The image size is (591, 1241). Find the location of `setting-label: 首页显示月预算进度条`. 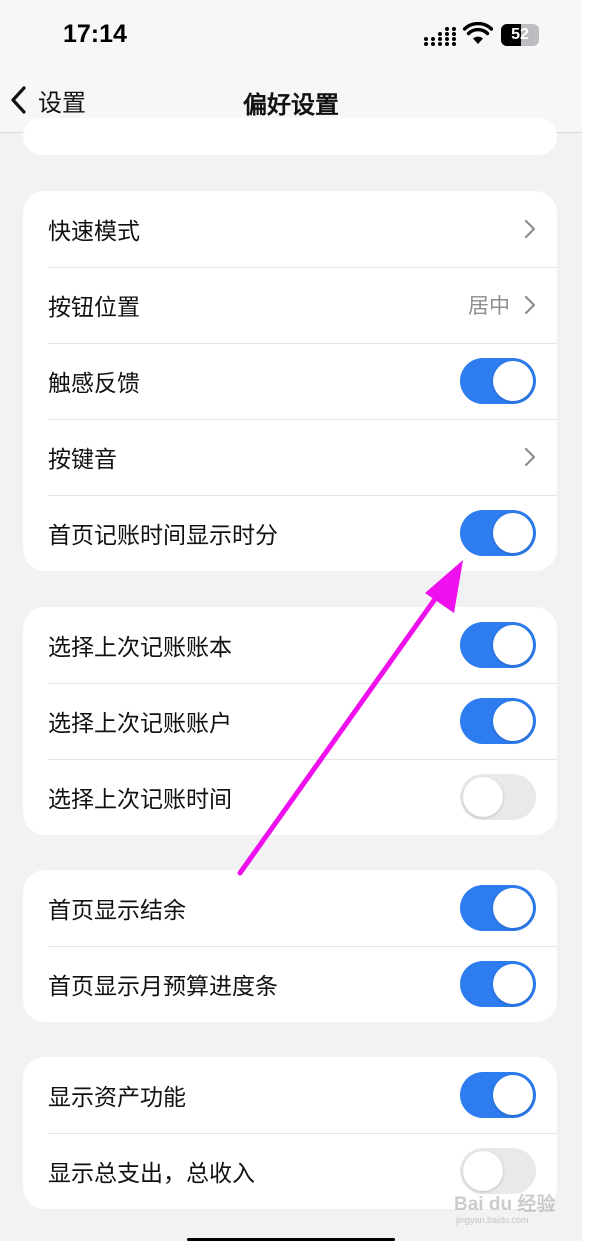

setting-label: 首页显示月预算进度条 is located at coordinates (163, 987).